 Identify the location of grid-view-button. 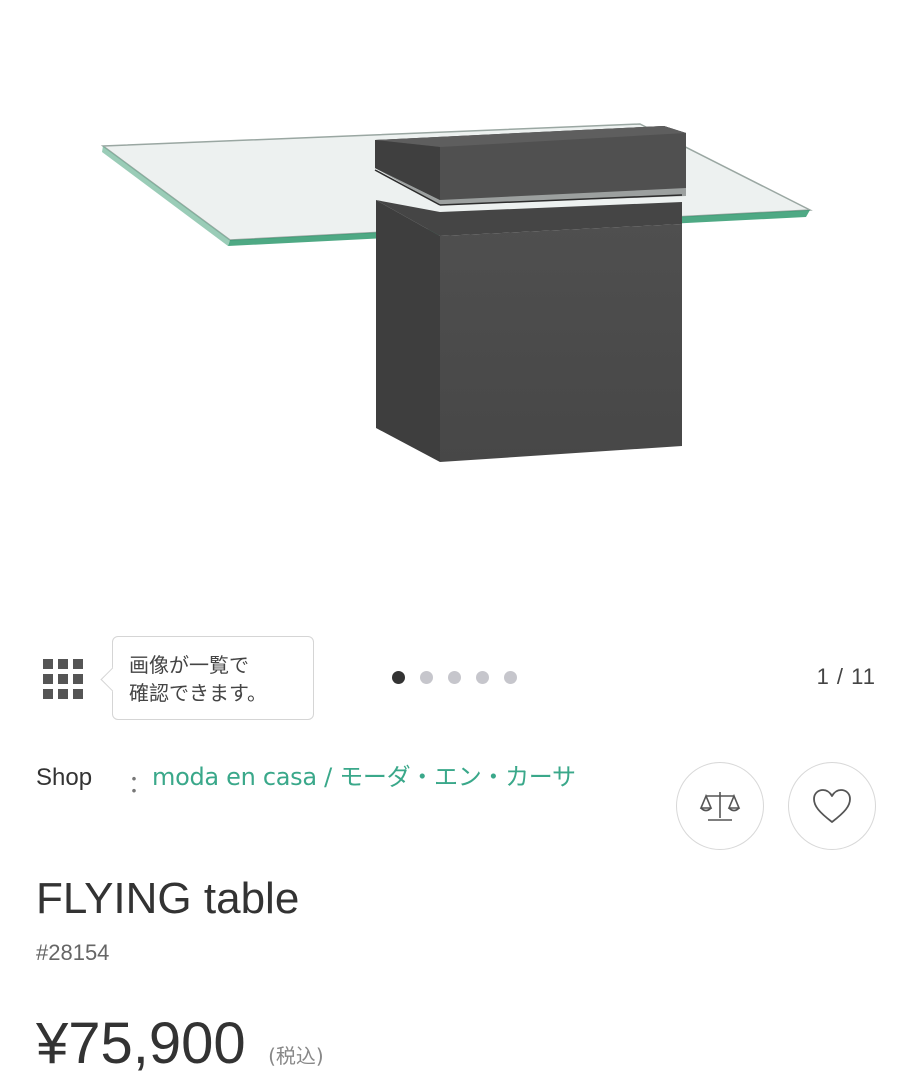
(63, 679).